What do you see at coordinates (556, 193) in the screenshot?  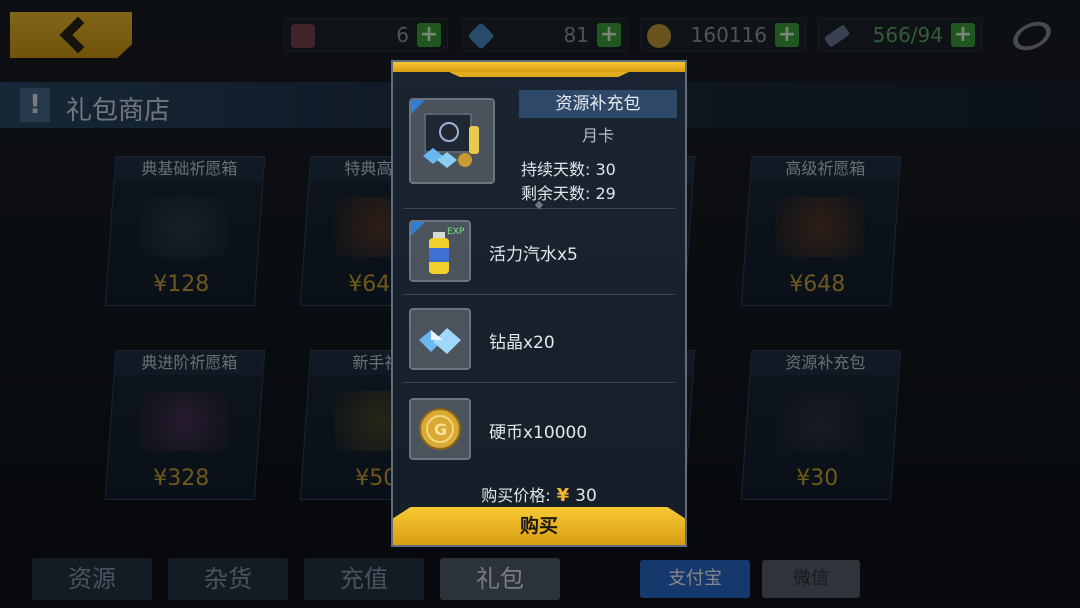 I see `remaining-label: 剩余天数:` at bounding box center [556, 193].